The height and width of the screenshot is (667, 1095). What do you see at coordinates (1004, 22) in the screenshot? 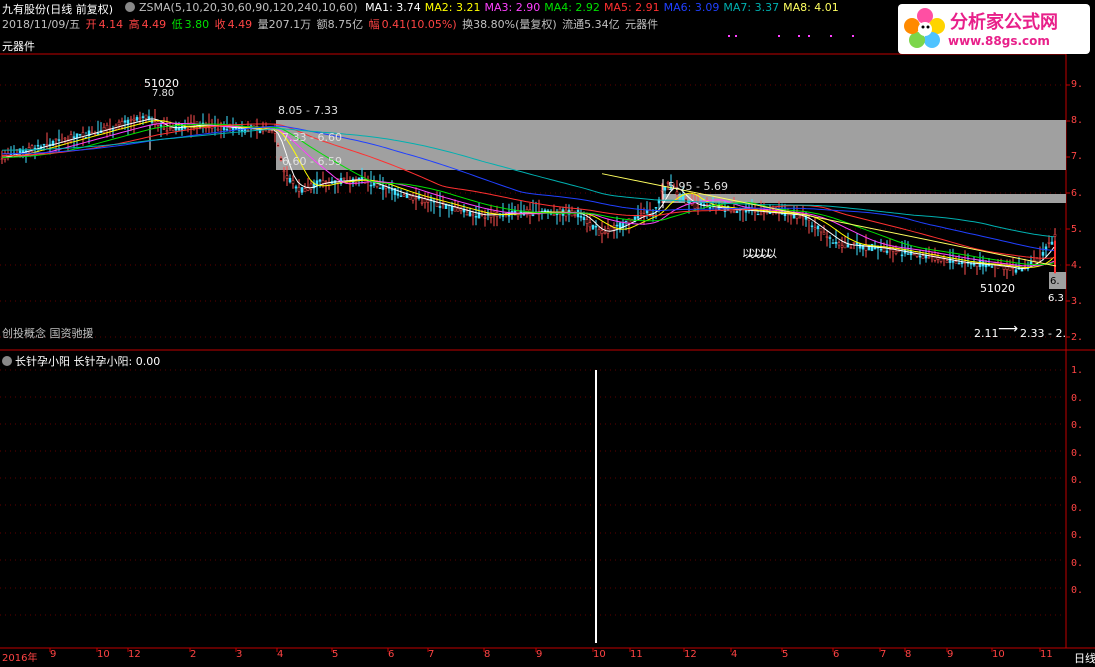
I see `logo-title: 分析家公式网` at bounding box center [1004, 22].